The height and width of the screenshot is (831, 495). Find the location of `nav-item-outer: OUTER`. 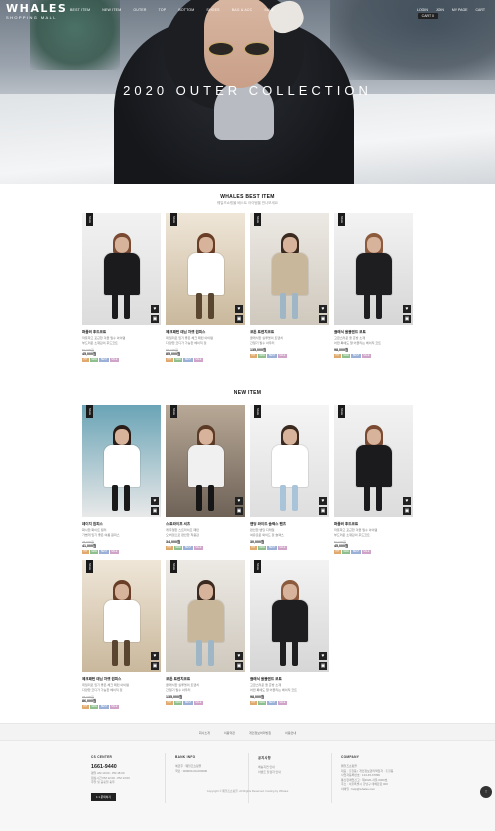

nav-item-outer: OUTER is located at coordinates (139, 10).